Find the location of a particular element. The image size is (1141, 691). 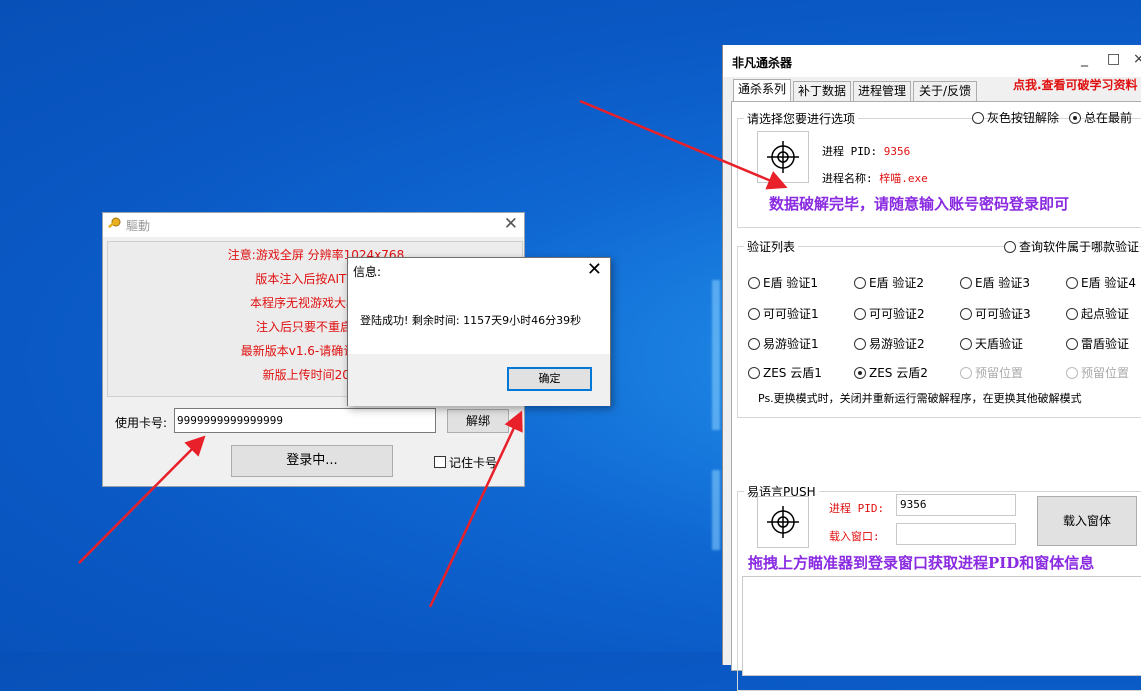

load-window-button: 载入窗体 is located at coordinates (1087, 521).